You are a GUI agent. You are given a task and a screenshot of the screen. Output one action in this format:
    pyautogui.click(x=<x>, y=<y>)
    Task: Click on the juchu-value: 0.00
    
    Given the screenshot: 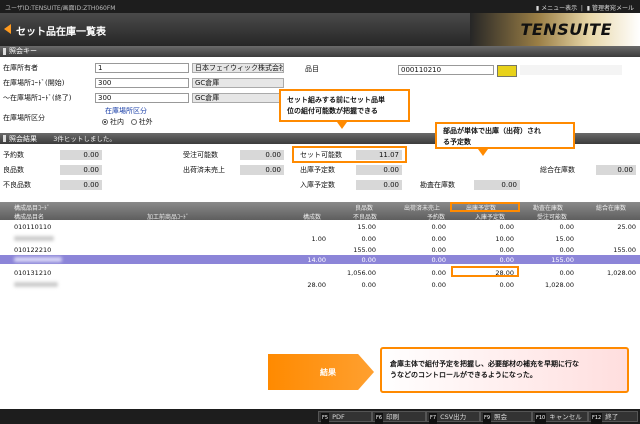 What is the action you would take?
    pyautogui.click(x=262, y=155)
    